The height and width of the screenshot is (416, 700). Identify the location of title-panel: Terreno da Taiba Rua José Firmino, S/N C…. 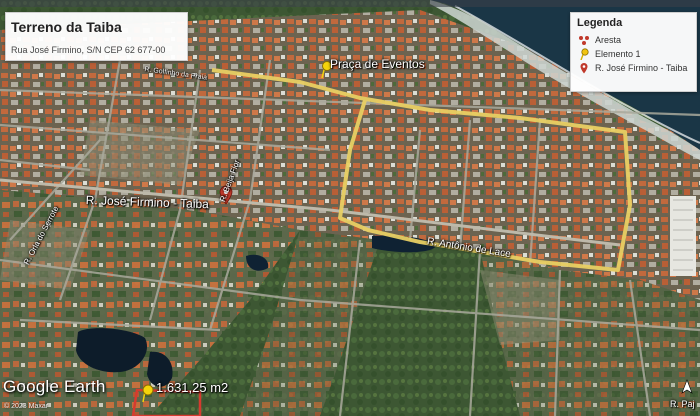
(96, 36).